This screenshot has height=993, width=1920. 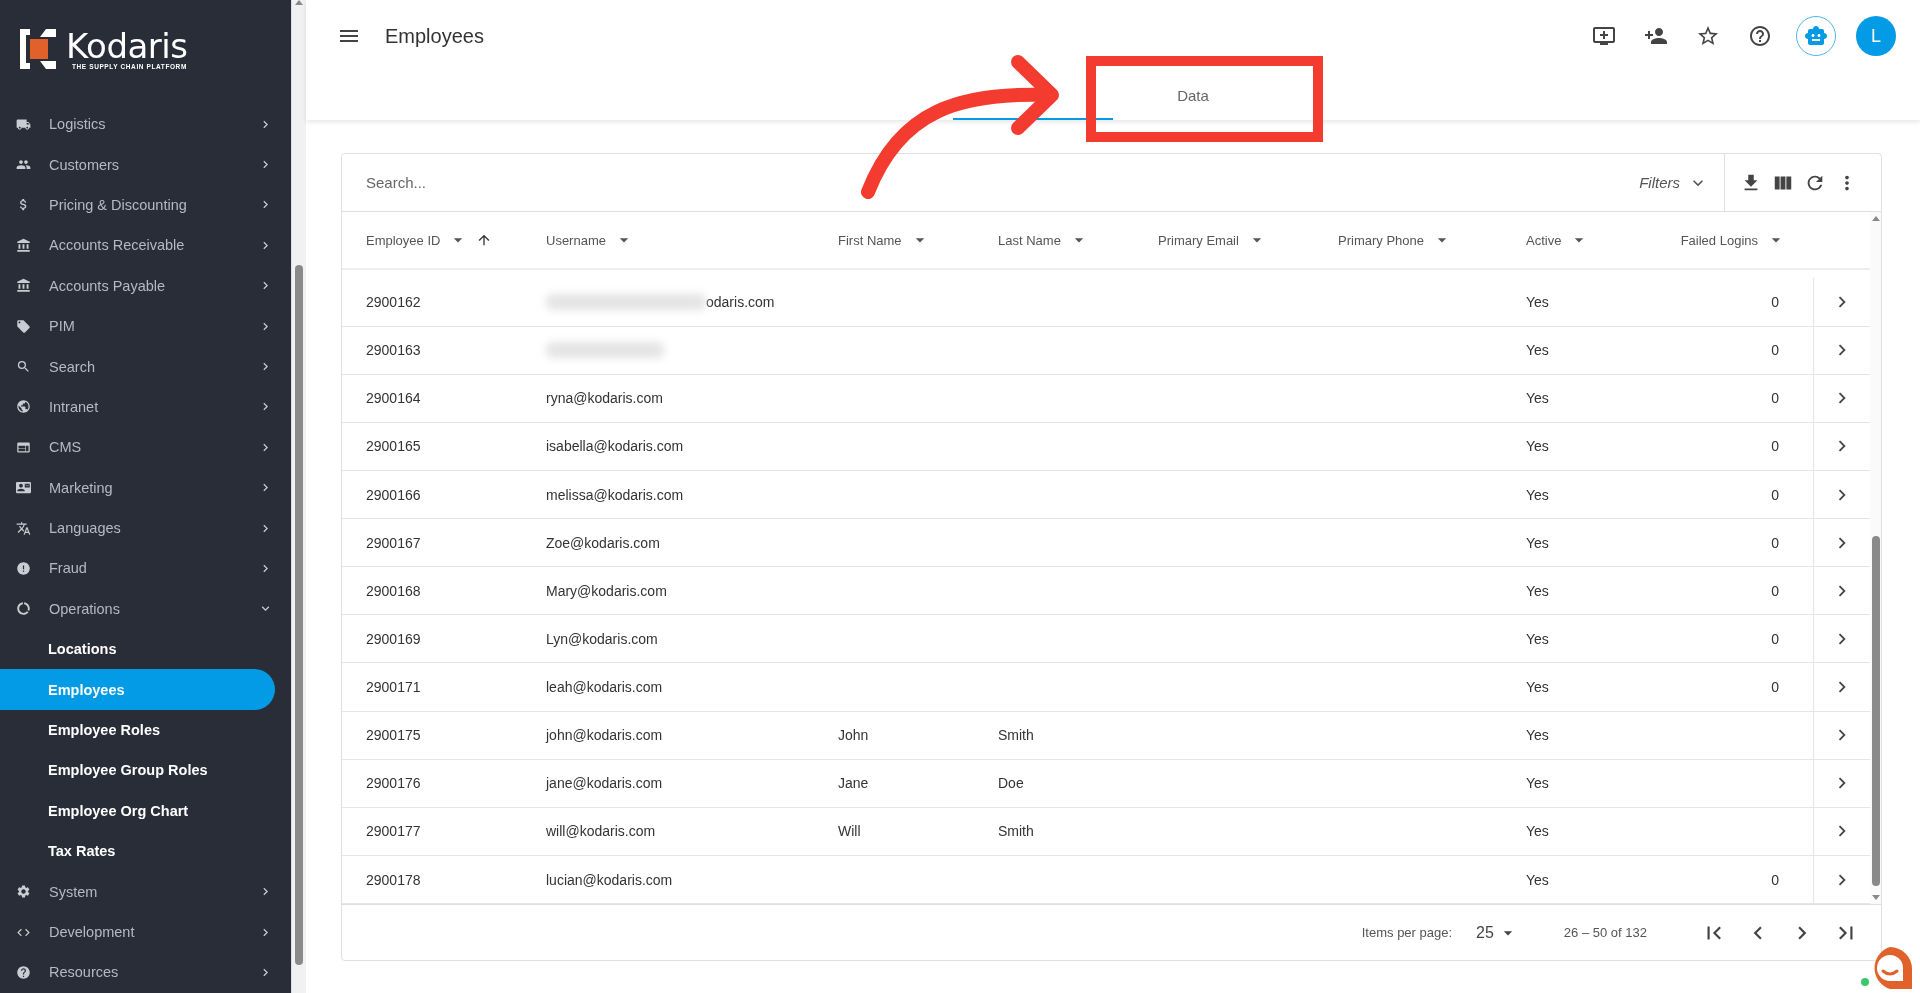 What do you see at coordinates (145, 447) in the screenshot?
I see `sidebar-item: CMS` at bounding box center [145, 447].